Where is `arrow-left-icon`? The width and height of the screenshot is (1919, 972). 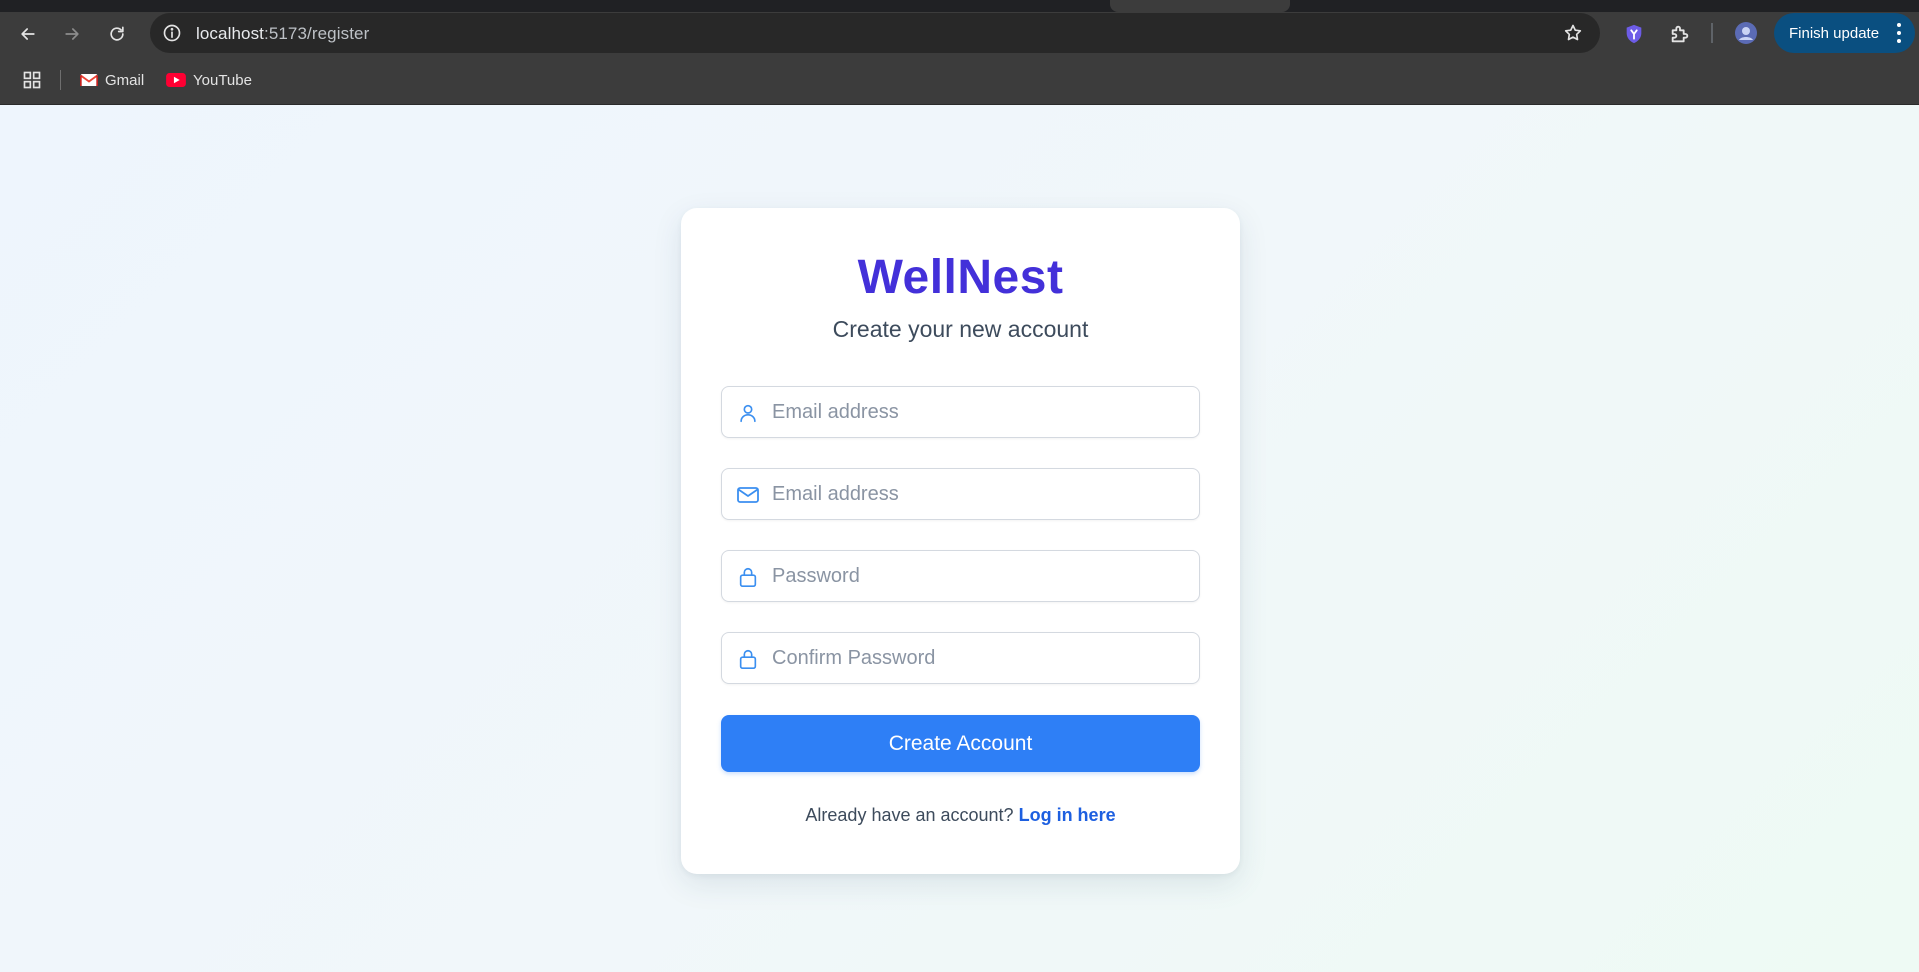
arrow-left-icon is located at coordinates (28, 34).